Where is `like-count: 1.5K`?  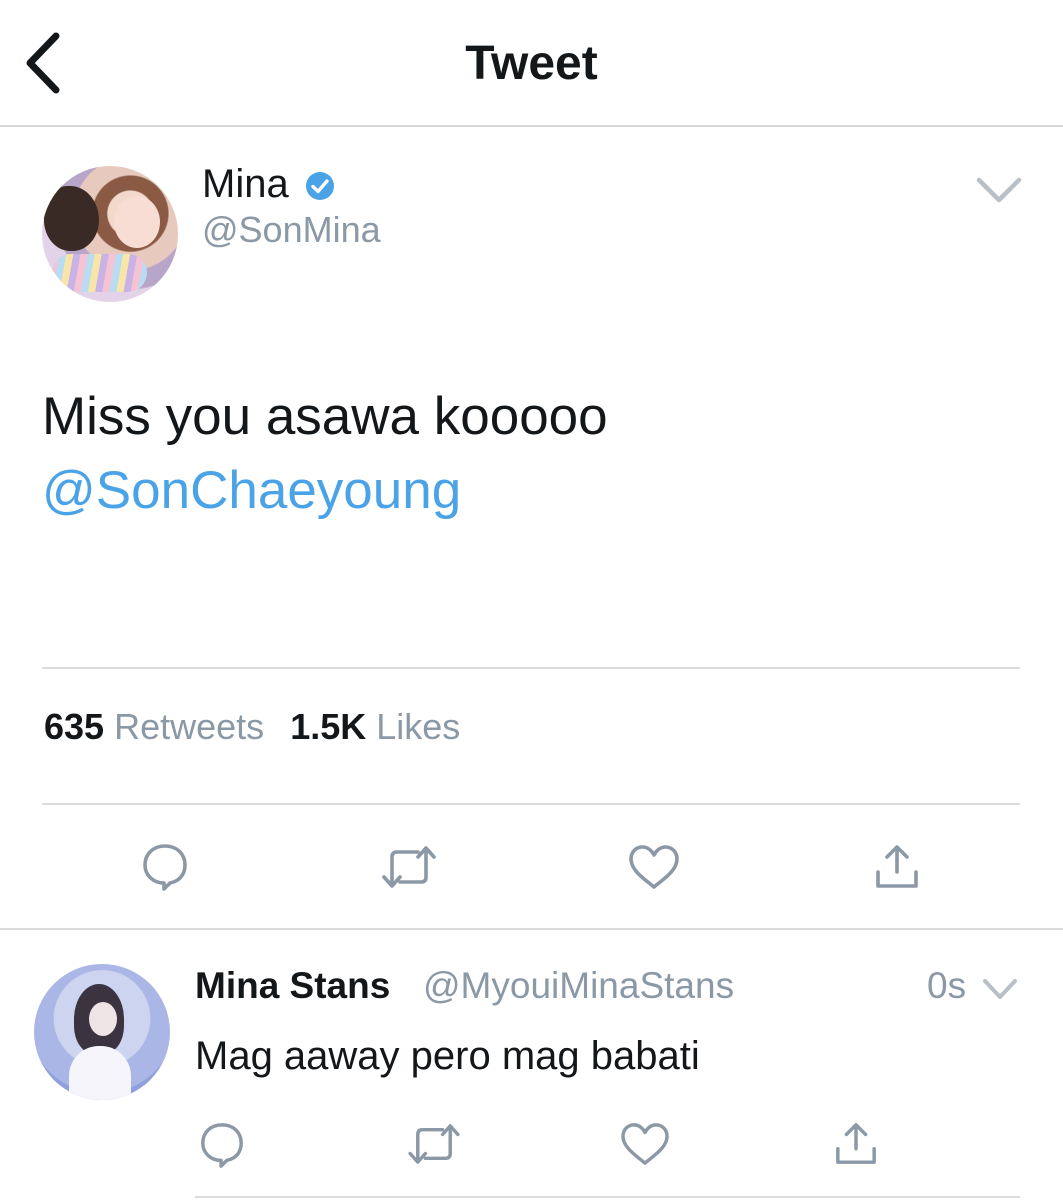 like-count: 1.5K is located at coordinates (328, 726).